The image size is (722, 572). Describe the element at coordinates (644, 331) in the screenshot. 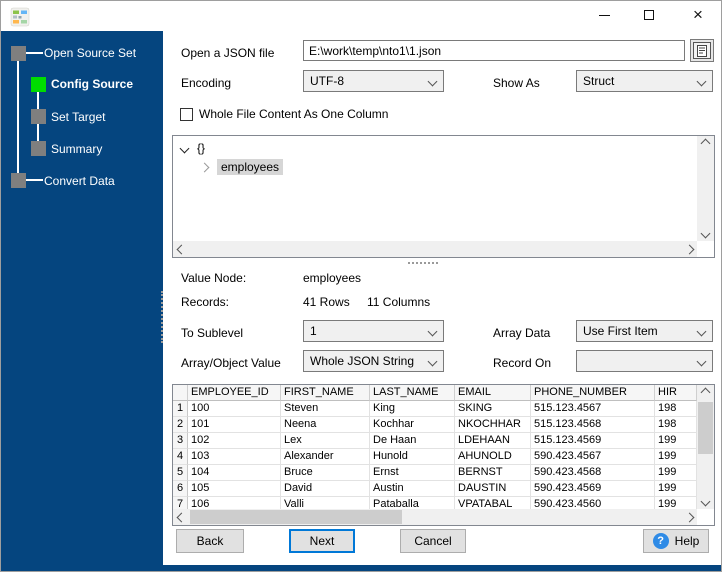

I see `array-data-select: Use First Item` at that location.